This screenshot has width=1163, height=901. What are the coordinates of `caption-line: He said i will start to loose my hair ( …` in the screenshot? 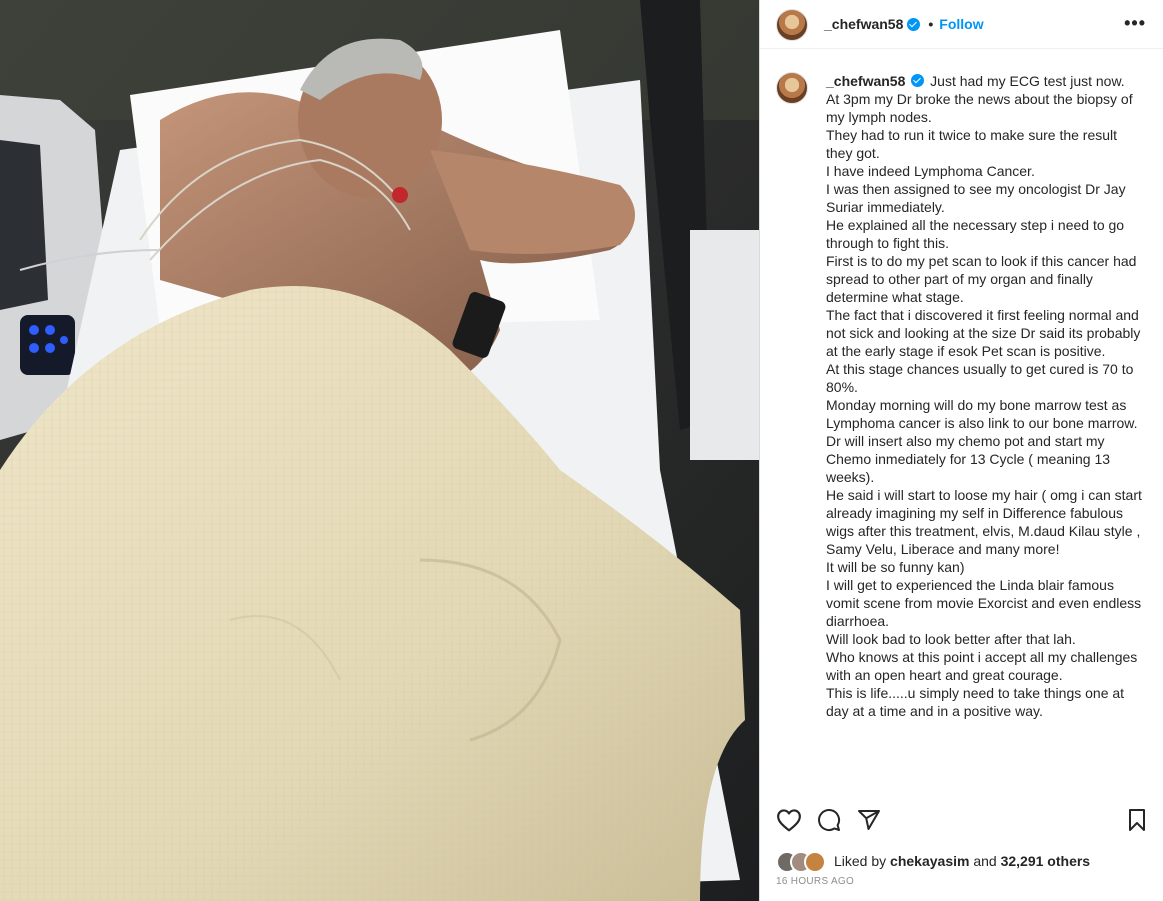 It's located at (984, 522).